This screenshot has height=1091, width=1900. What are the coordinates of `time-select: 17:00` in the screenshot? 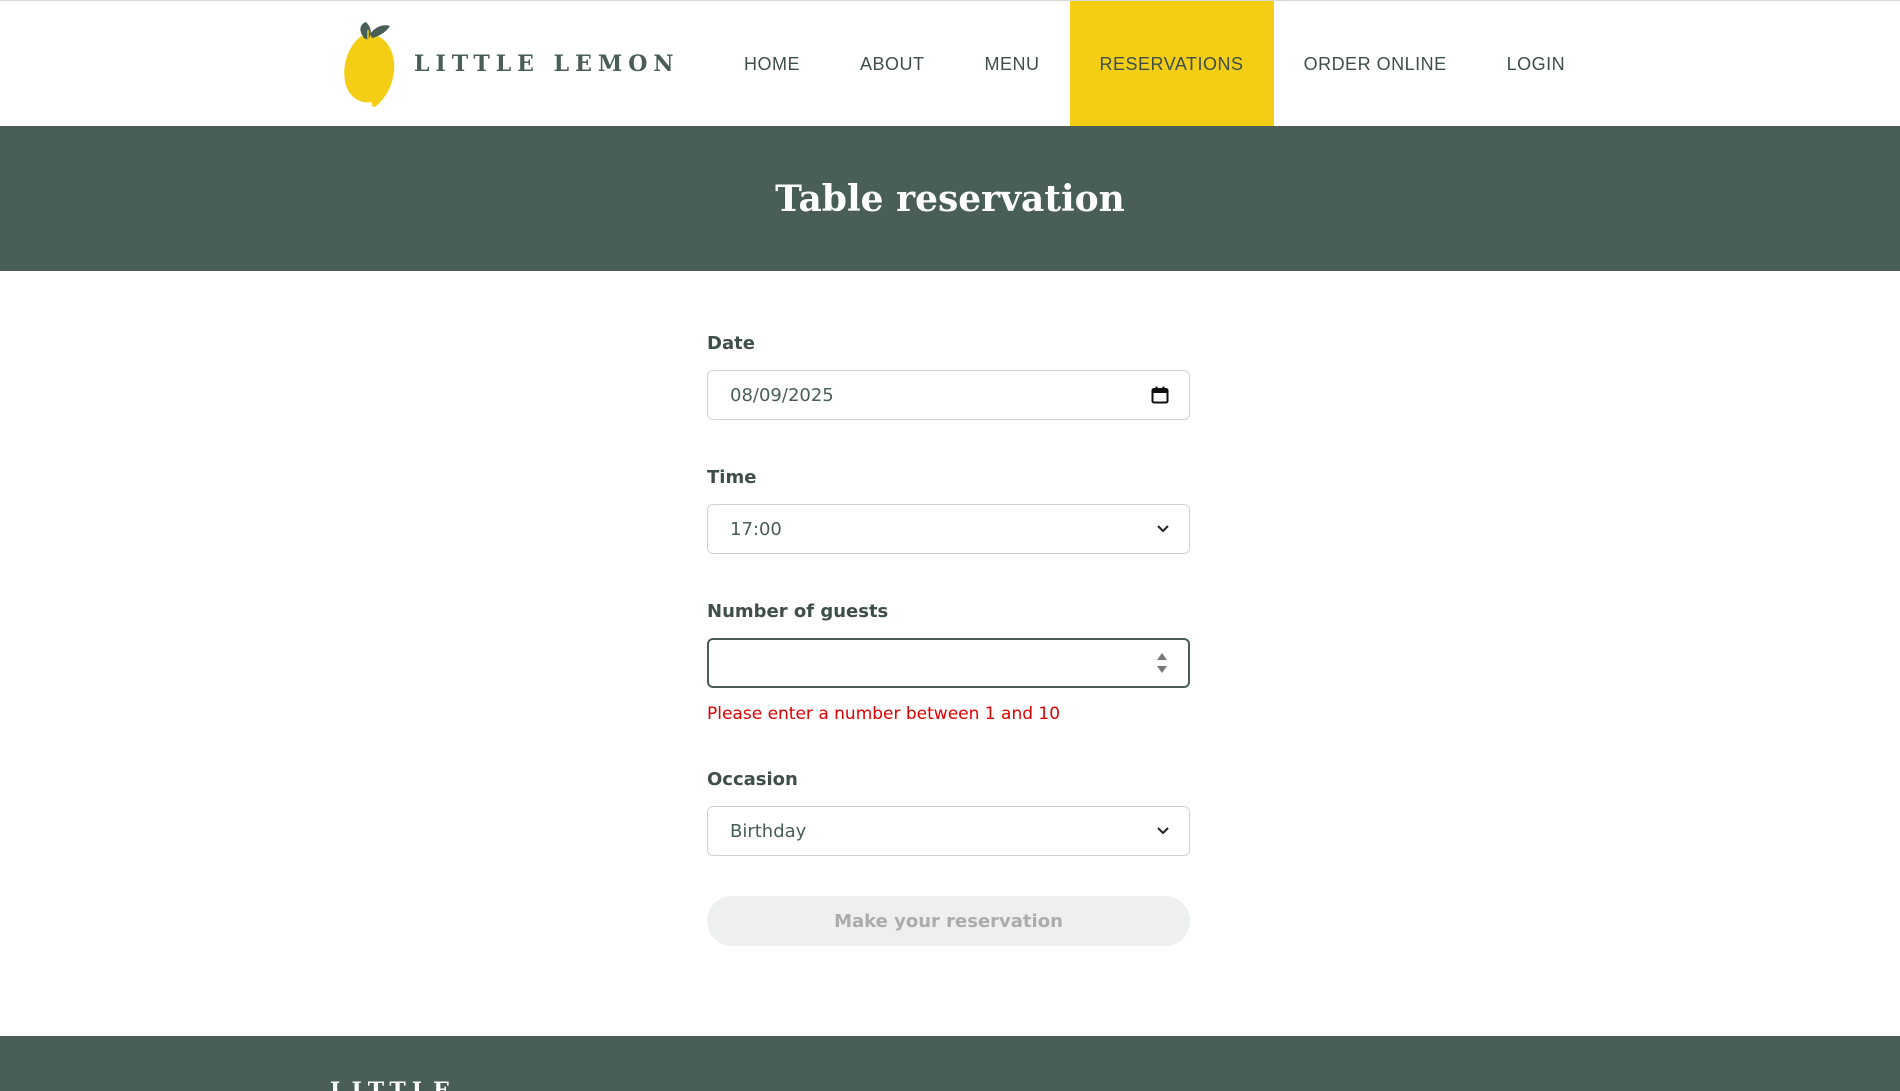 It's located at (948, 529).